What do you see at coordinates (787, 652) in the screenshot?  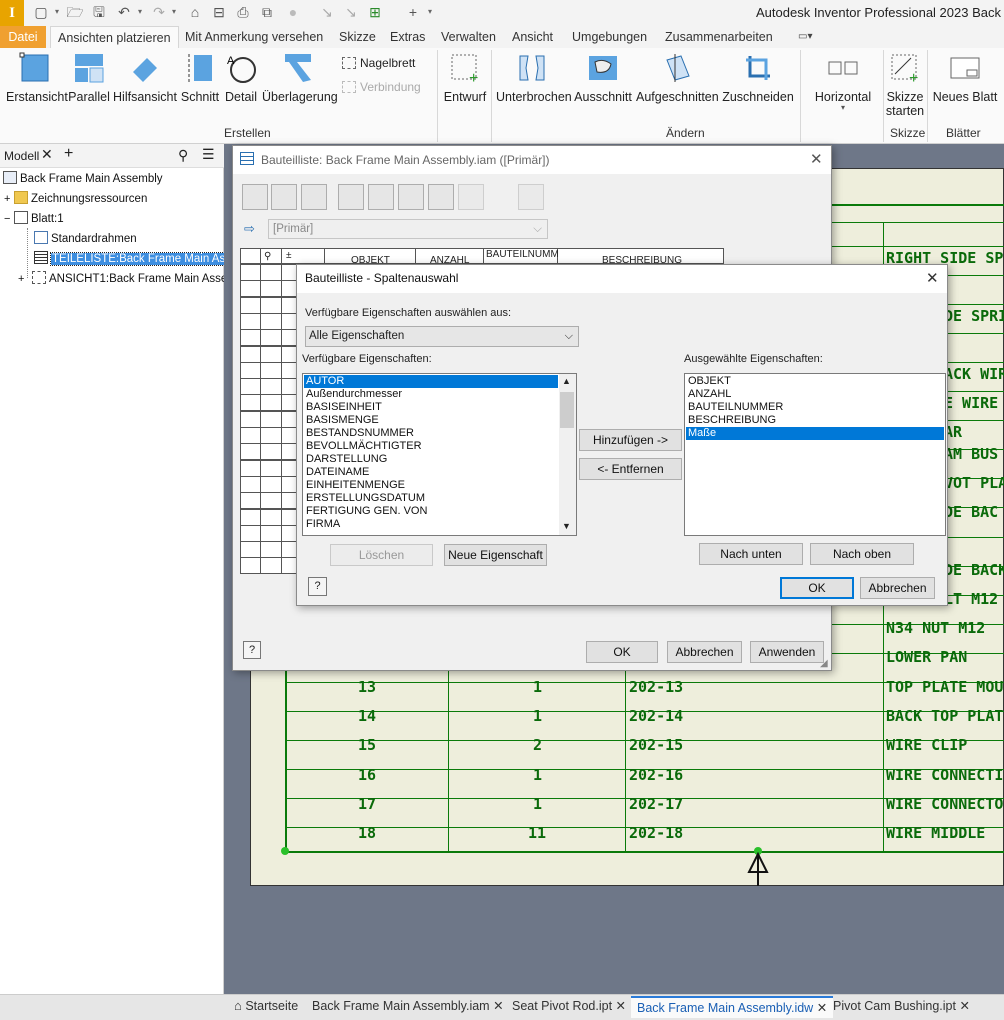 I see `parts-apply-button: Anwenden` at bounding box center [787, 652].